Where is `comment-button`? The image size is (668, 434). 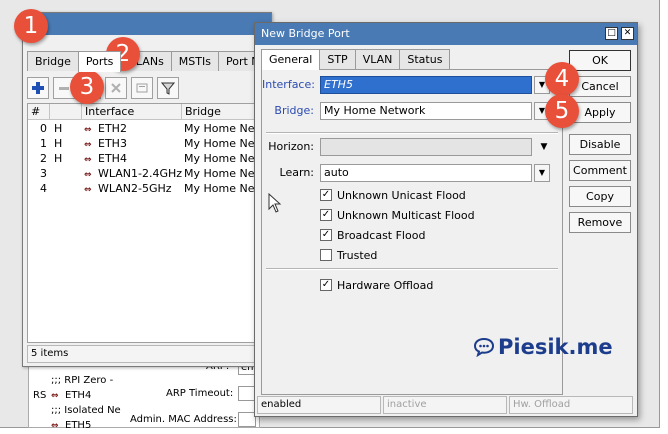
comment-button is located at coordinates (142, 88).